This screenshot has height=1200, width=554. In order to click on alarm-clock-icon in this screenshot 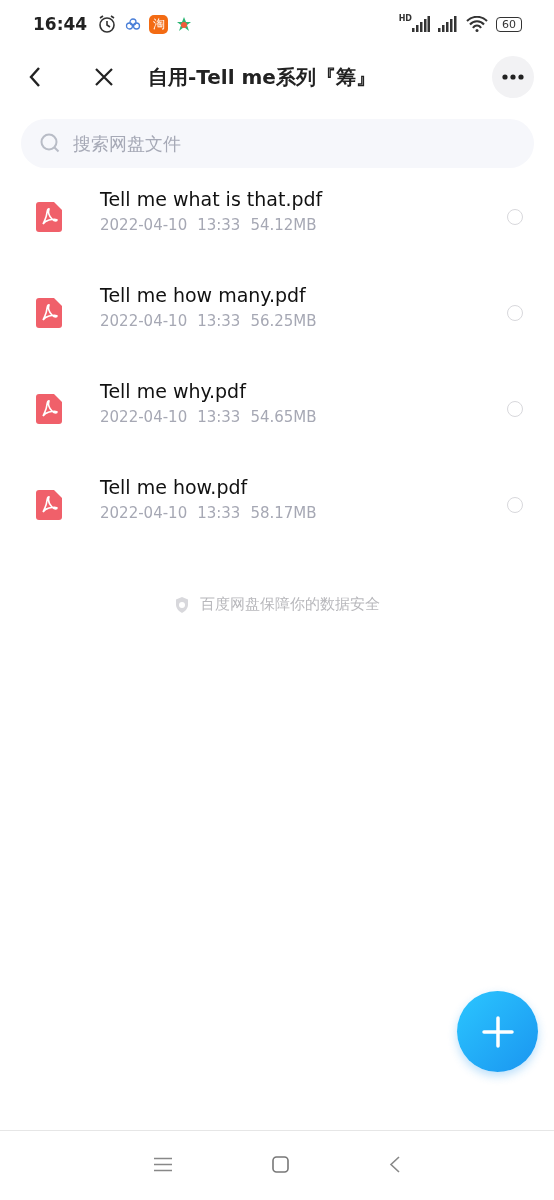, I will do `click(107, 24)`.